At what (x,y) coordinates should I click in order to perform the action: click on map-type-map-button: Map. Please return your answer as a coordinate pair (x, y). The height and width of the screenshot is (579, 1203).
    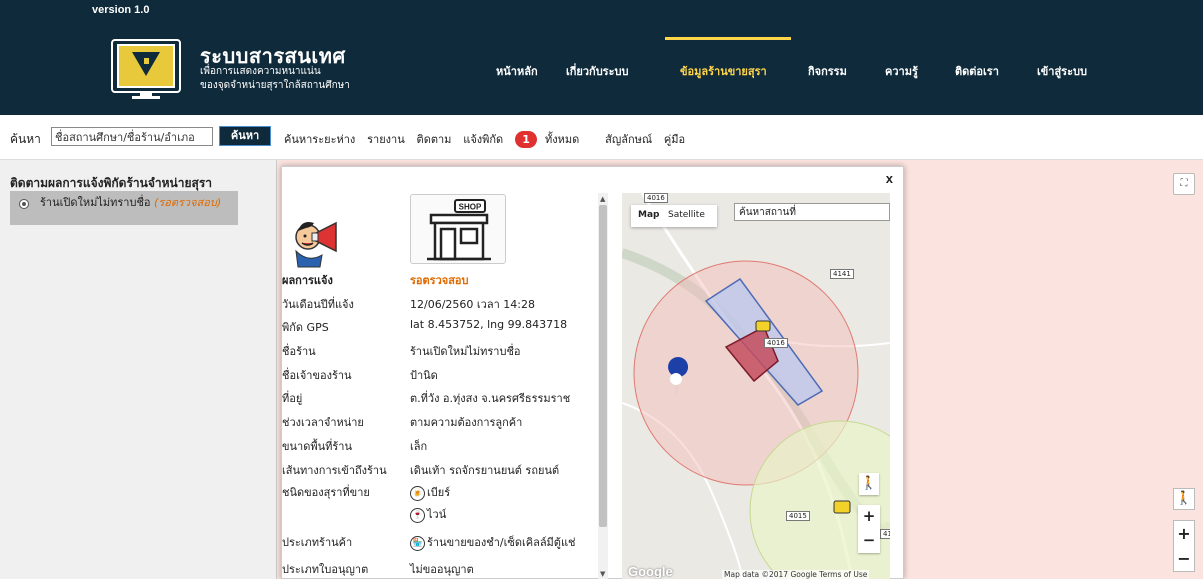
    Looking at the image, I should click on (648, 215).